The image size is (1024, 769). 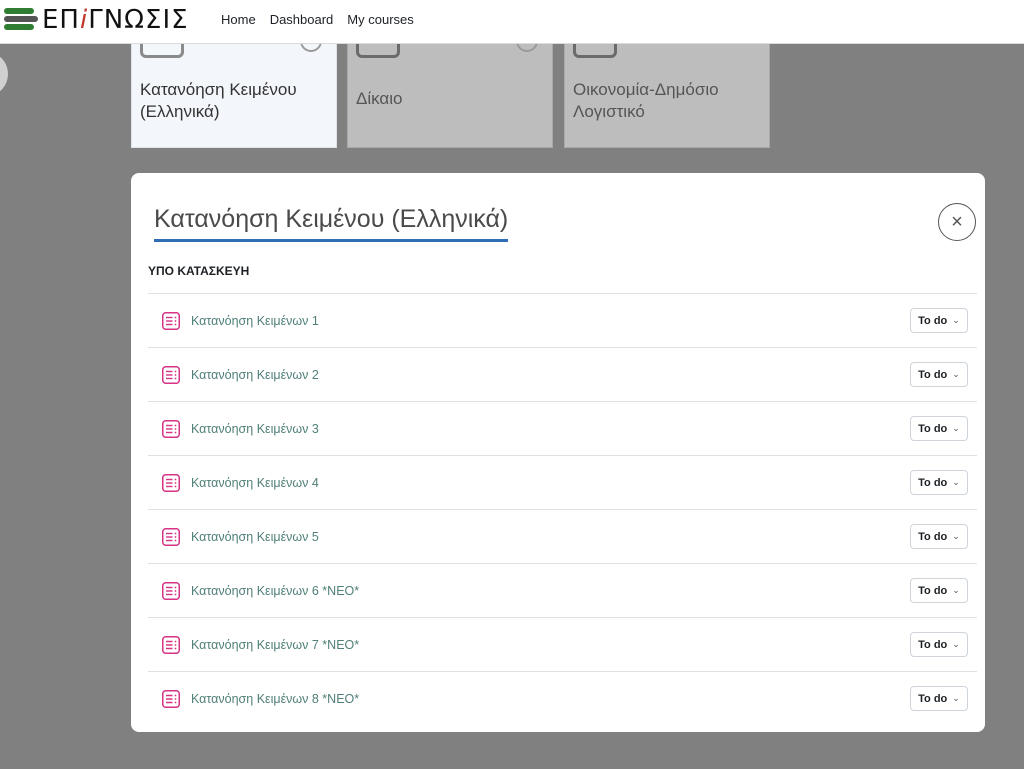 I want to click on activity-link: Κατανόηση Κειμένων 1, so click(x=255, y=321).